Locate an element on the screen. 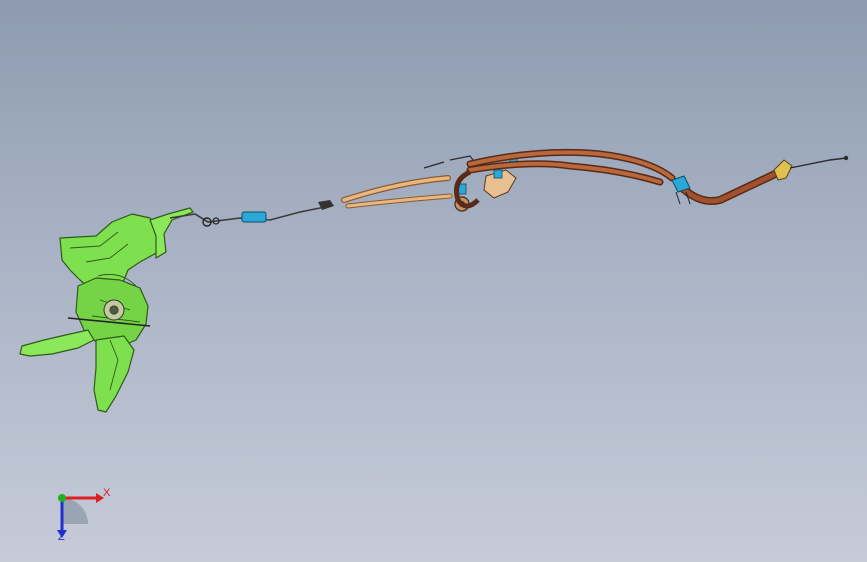 This screenshot has height=562, width=867. rear-cable-right-fill is located at coordinates (727, 187).